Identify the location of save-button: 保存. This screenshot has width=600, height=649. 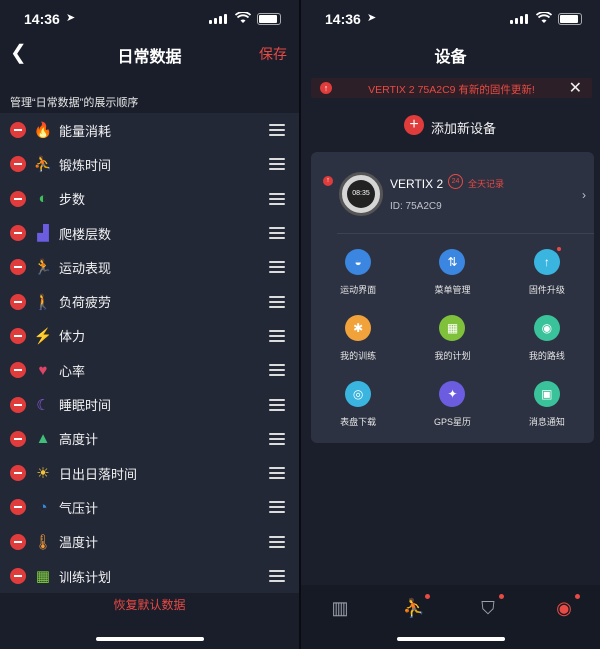
(273, 54).